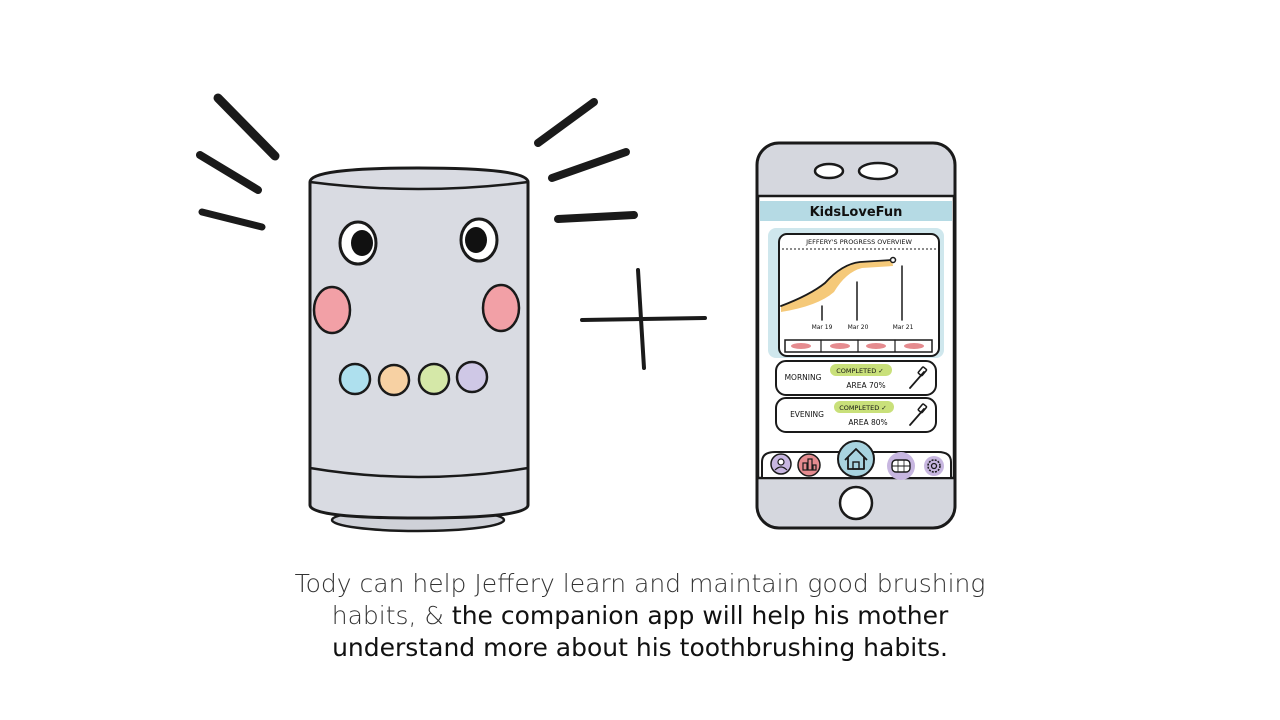  I want to click on session-card-morning: MORNING COMPLETED ✓ AREA 70%, so click(856, 378).